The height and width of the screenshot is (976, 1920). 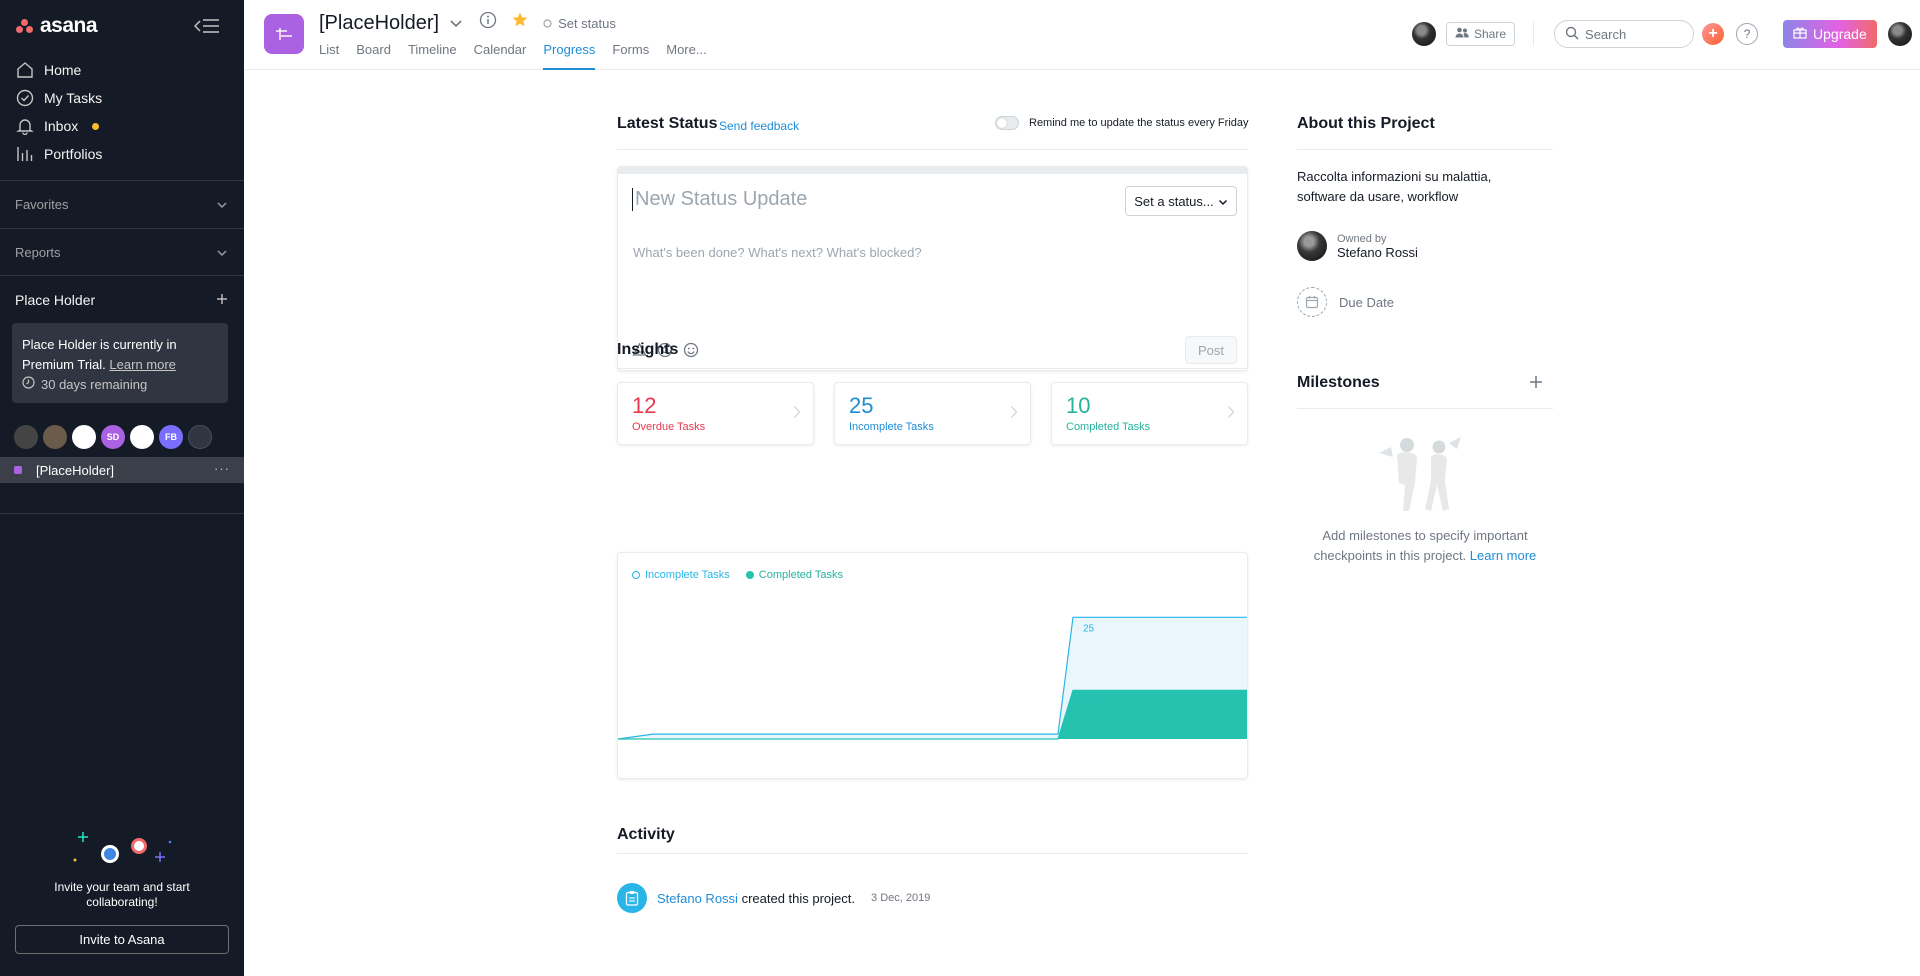 I want to click on remind-toggle, so click(x=1007, y=123).